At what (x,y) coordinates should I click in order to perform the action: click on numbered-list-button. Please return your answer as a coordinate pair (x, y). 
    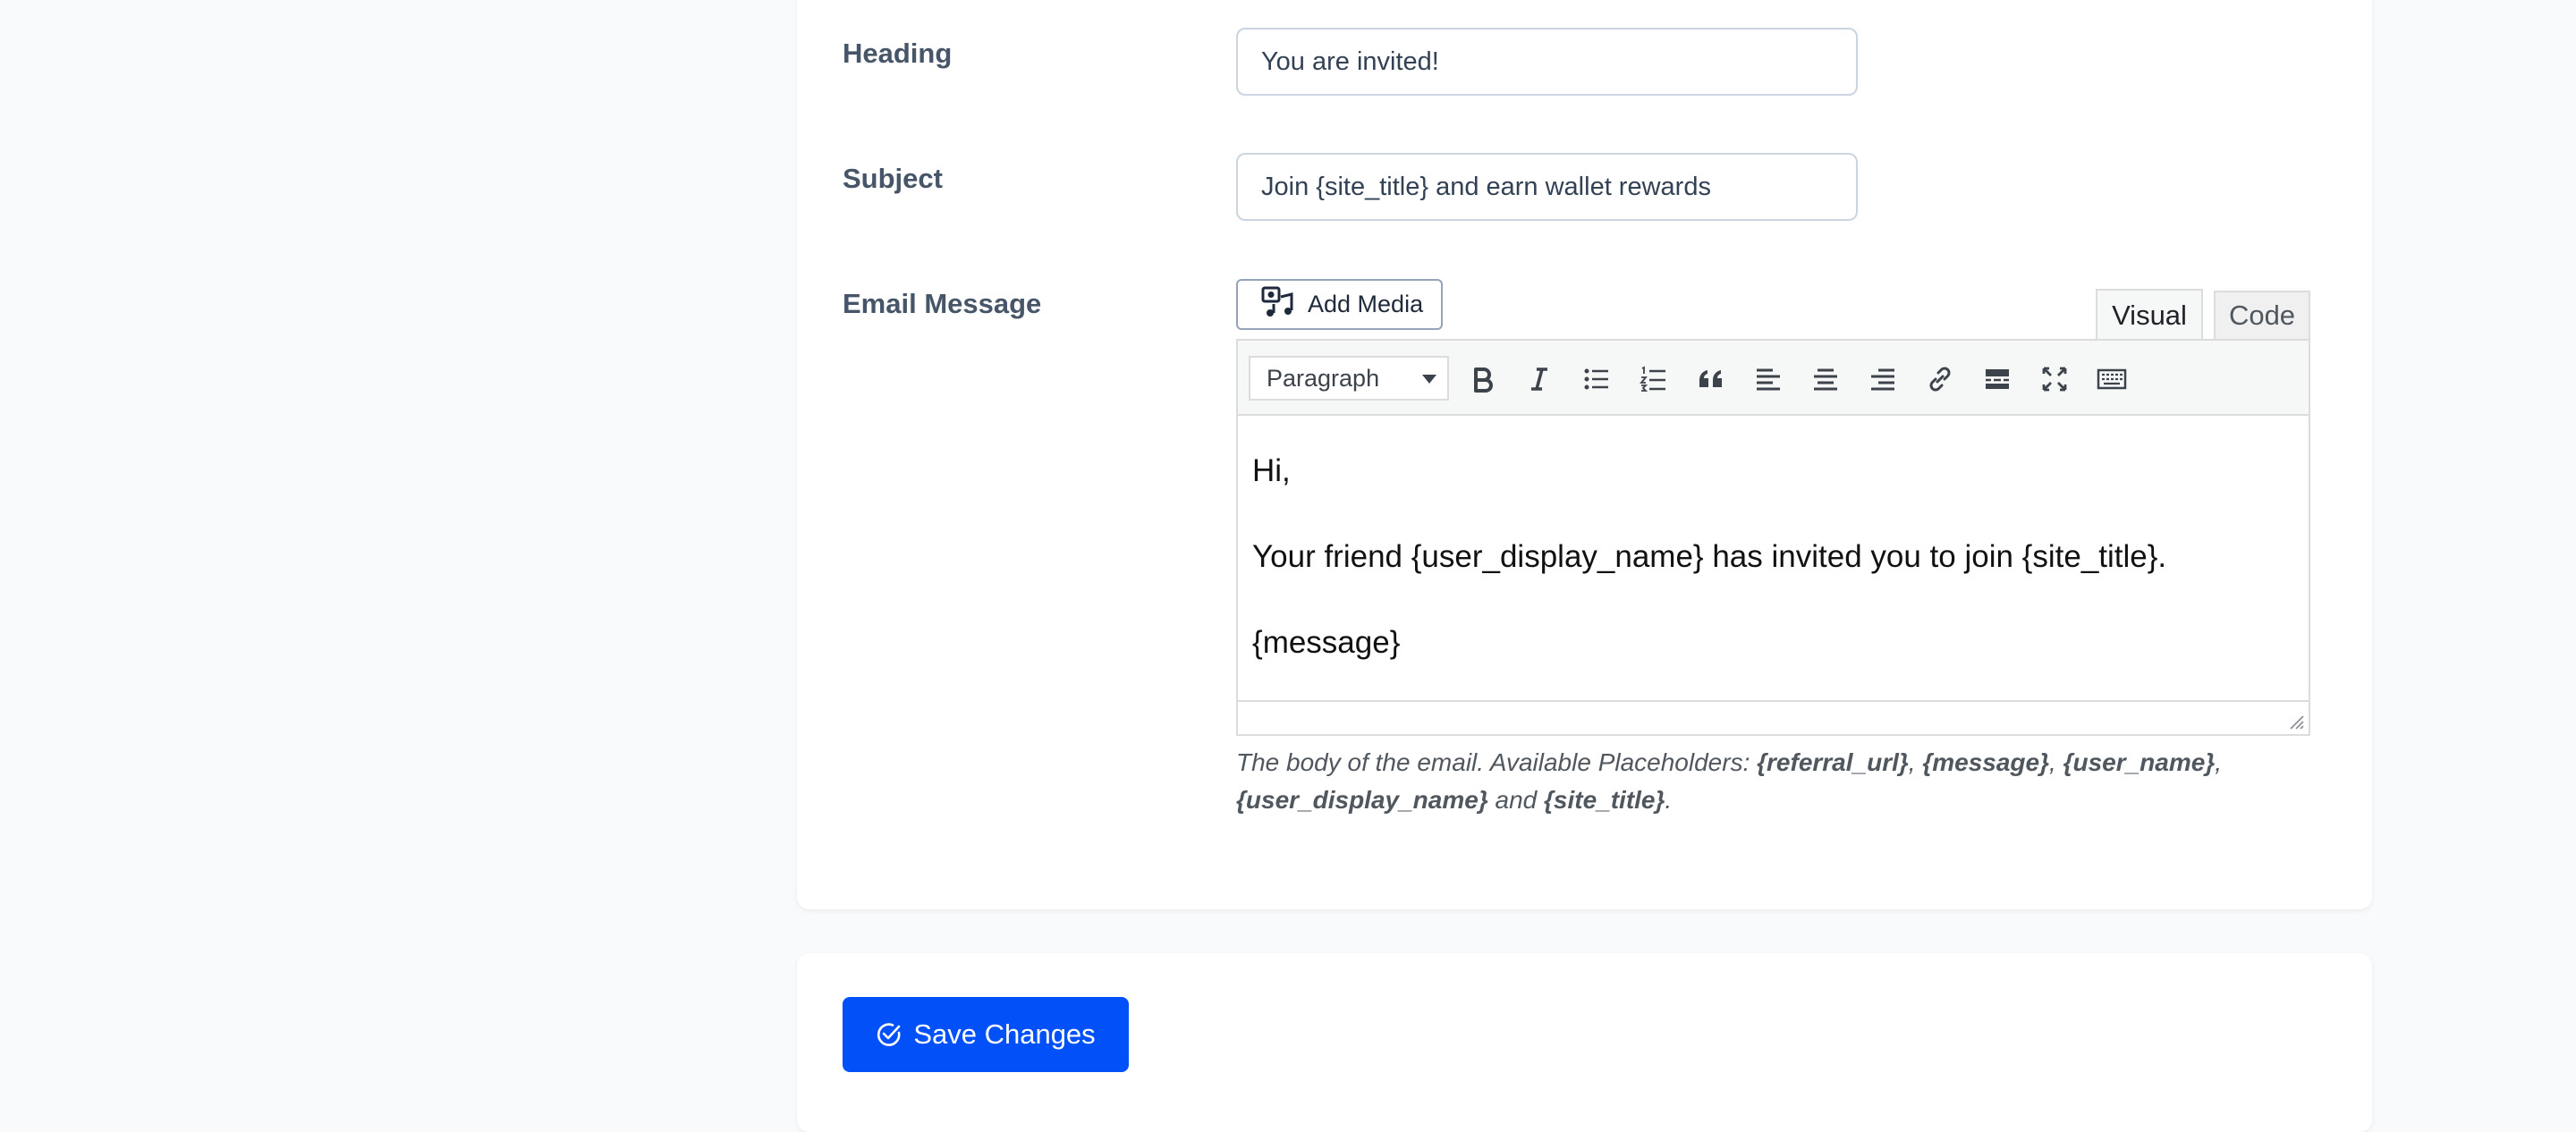
    Looking at the image, I should click on (1653, 379).